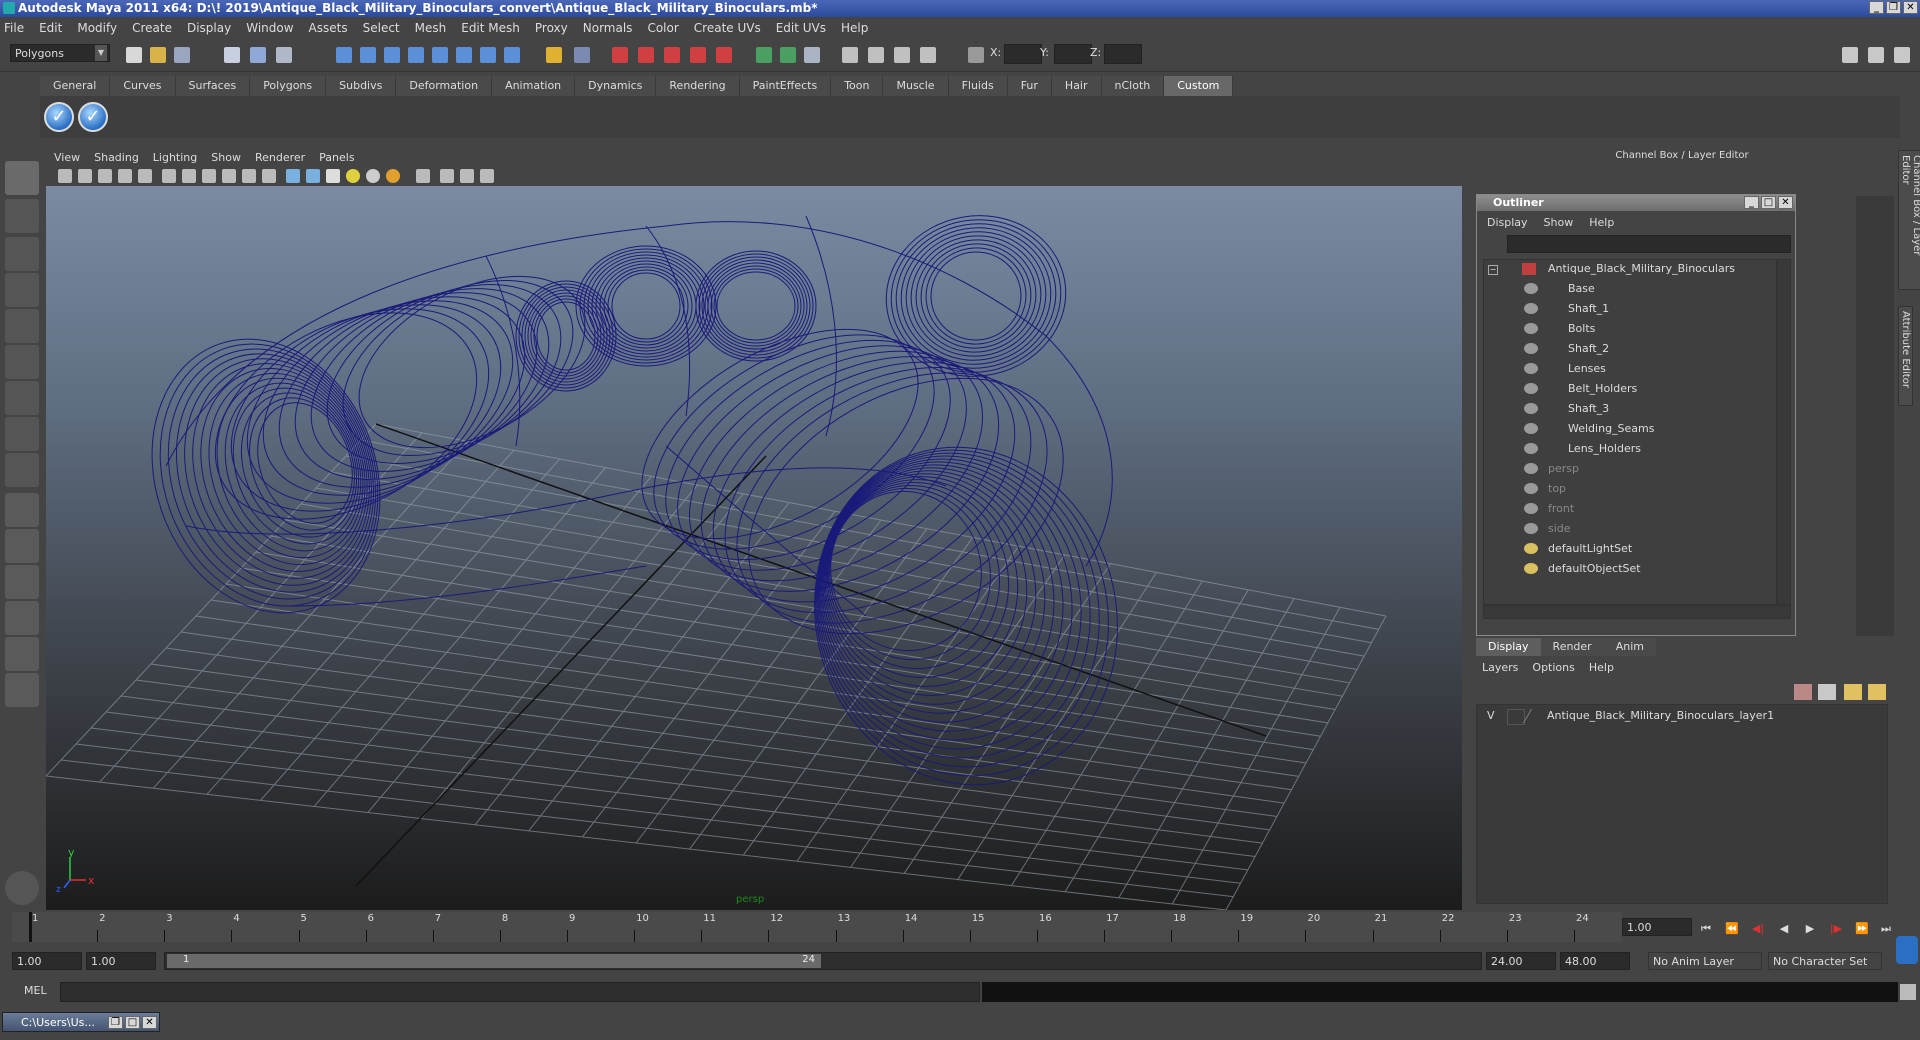 This screenshot has height=1040, width=1920. What do you see at coordinates (258, 55) in the screenshot?
I see `select-object-icon` at bounding box center [258, 55].